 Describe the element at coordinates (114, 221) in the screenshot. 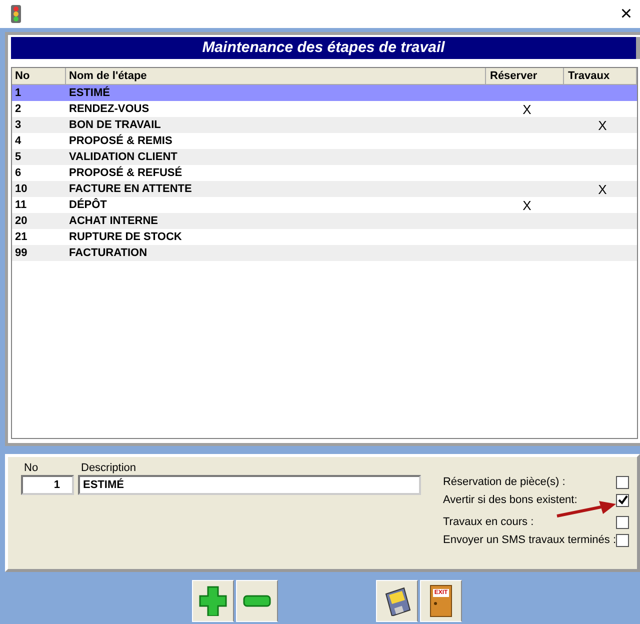

I see `table-cell-text: ACHAT INTERNE` at that location.